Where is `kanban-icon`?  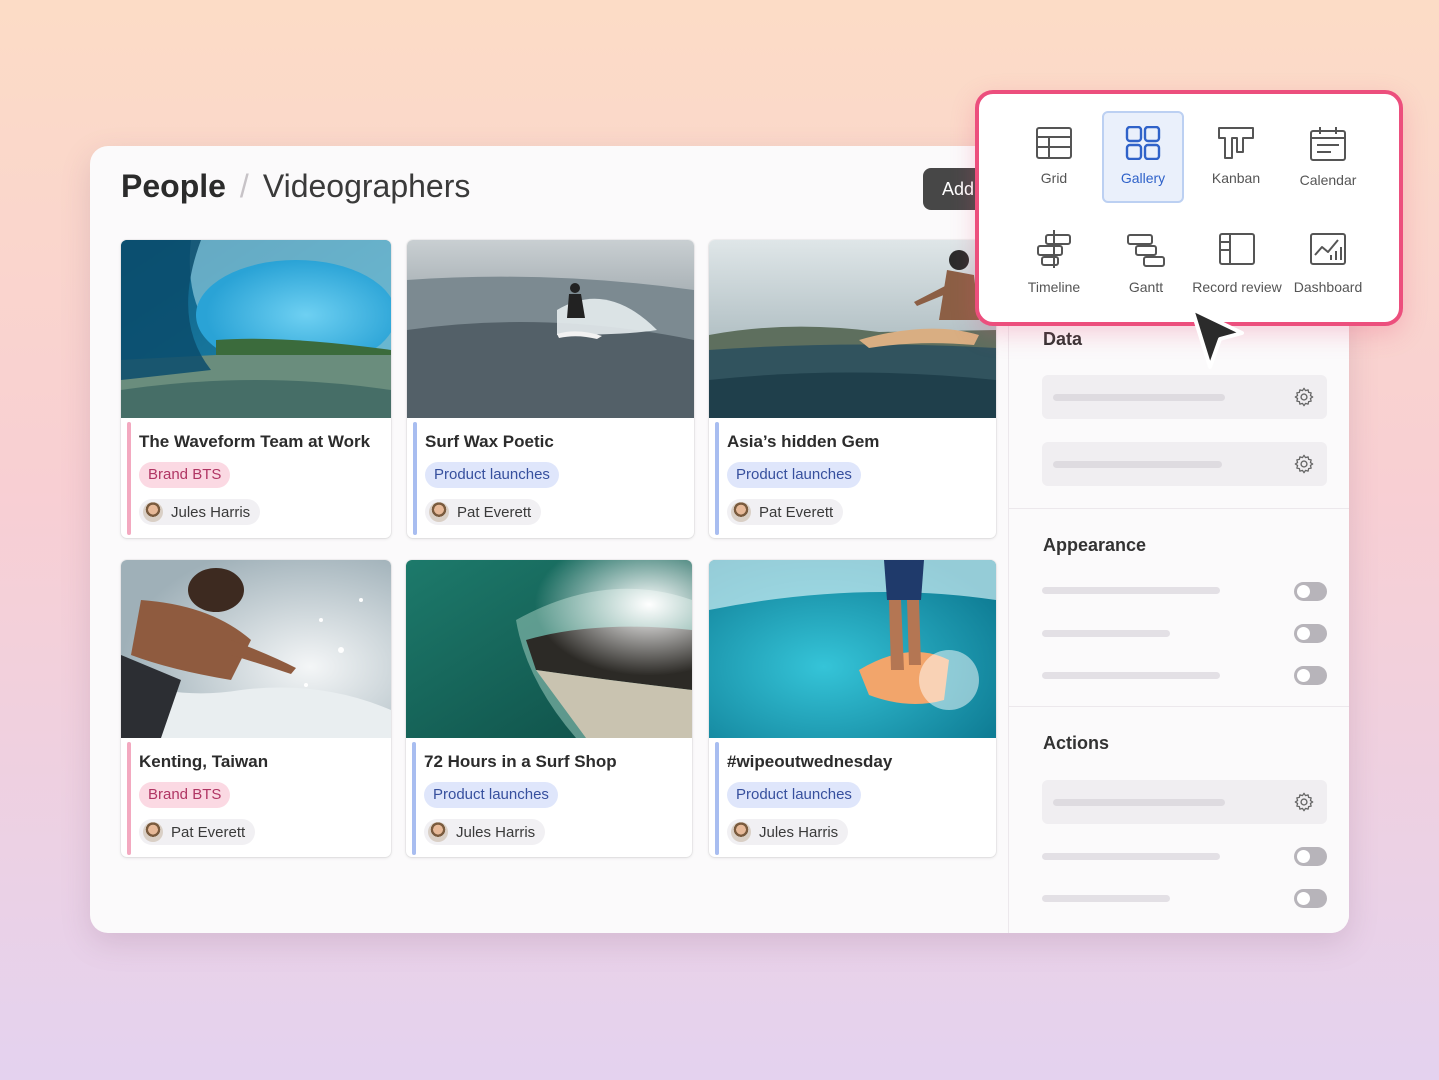 kanban-icon is located at coordinates (1236, 143).